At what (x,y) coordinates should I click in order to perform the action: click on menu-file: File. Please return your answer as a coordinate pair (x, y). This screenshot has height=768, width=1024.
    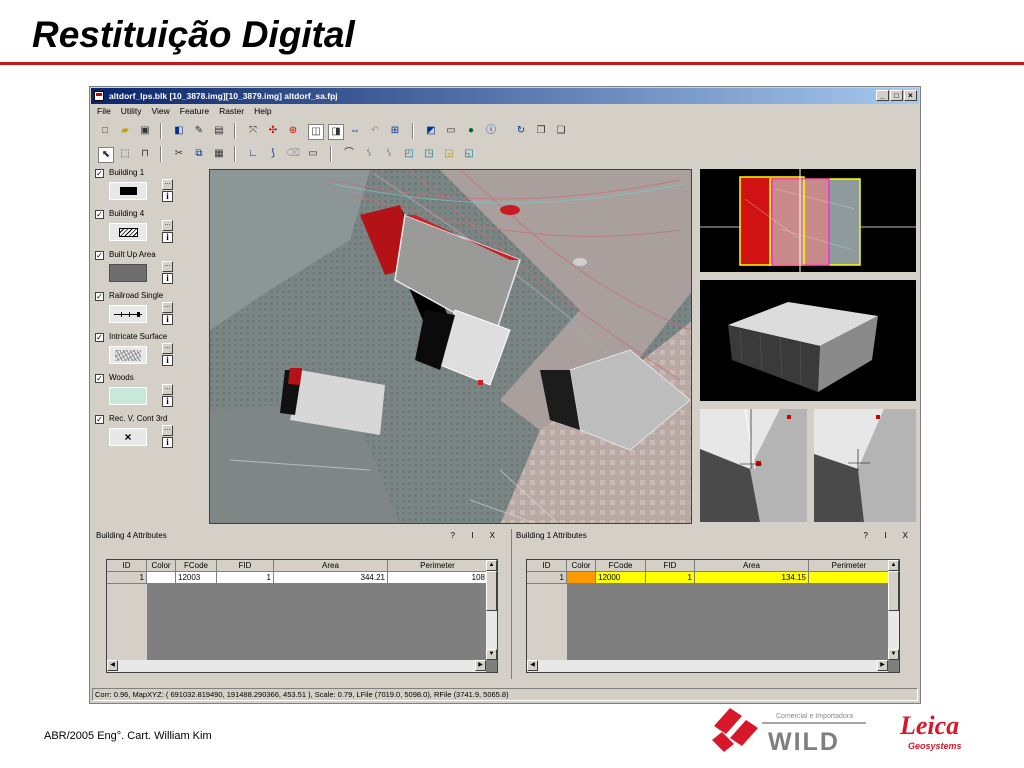
    Looking at the image, I should click on (104, 111).